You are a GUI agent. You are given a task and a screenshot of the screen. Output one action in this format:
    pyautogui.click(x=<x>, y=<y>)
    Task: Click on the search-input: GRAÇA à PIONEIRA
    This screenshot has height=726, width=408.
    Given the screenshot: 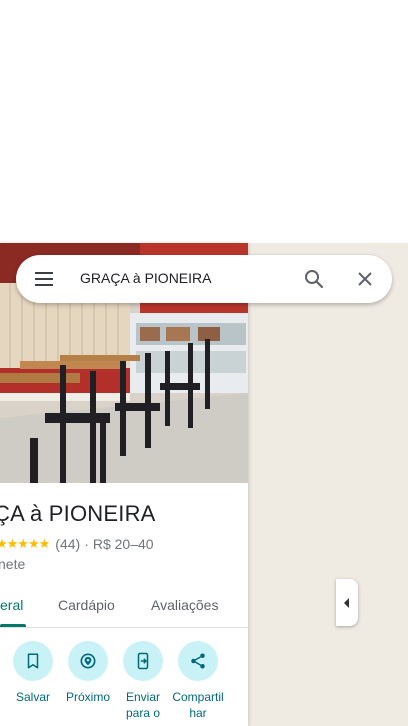 What is the action you would take?
    pyautogui.click(x=145, y=278)
    